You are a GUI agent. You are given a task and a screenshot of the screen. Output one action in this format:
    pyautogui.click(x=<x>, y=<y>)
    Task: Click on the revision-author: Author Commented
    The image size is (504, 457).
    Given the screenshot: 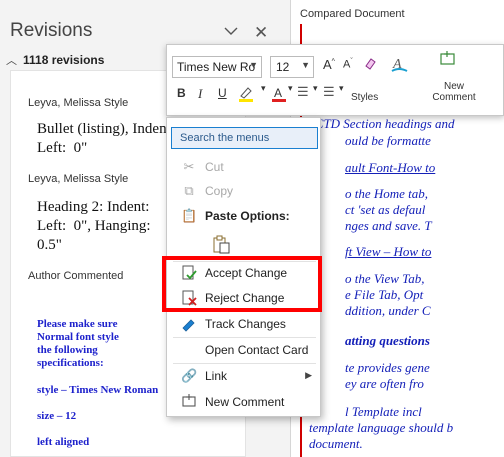 What is the action you would take?
    pyautogui.click(x=75, y=276)
    